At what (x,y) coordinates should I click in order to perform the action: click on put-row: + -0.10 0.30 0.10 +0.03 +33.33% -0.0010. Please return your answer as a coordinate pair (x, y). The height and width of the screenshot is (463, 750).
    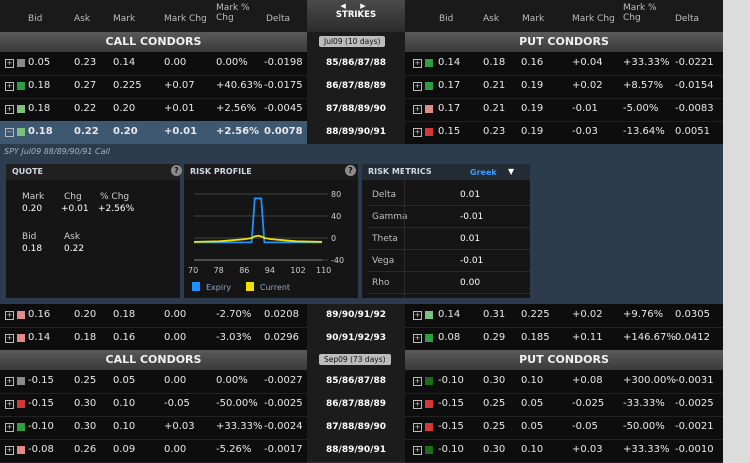
    Looking at the image, I should click on (564, 451).